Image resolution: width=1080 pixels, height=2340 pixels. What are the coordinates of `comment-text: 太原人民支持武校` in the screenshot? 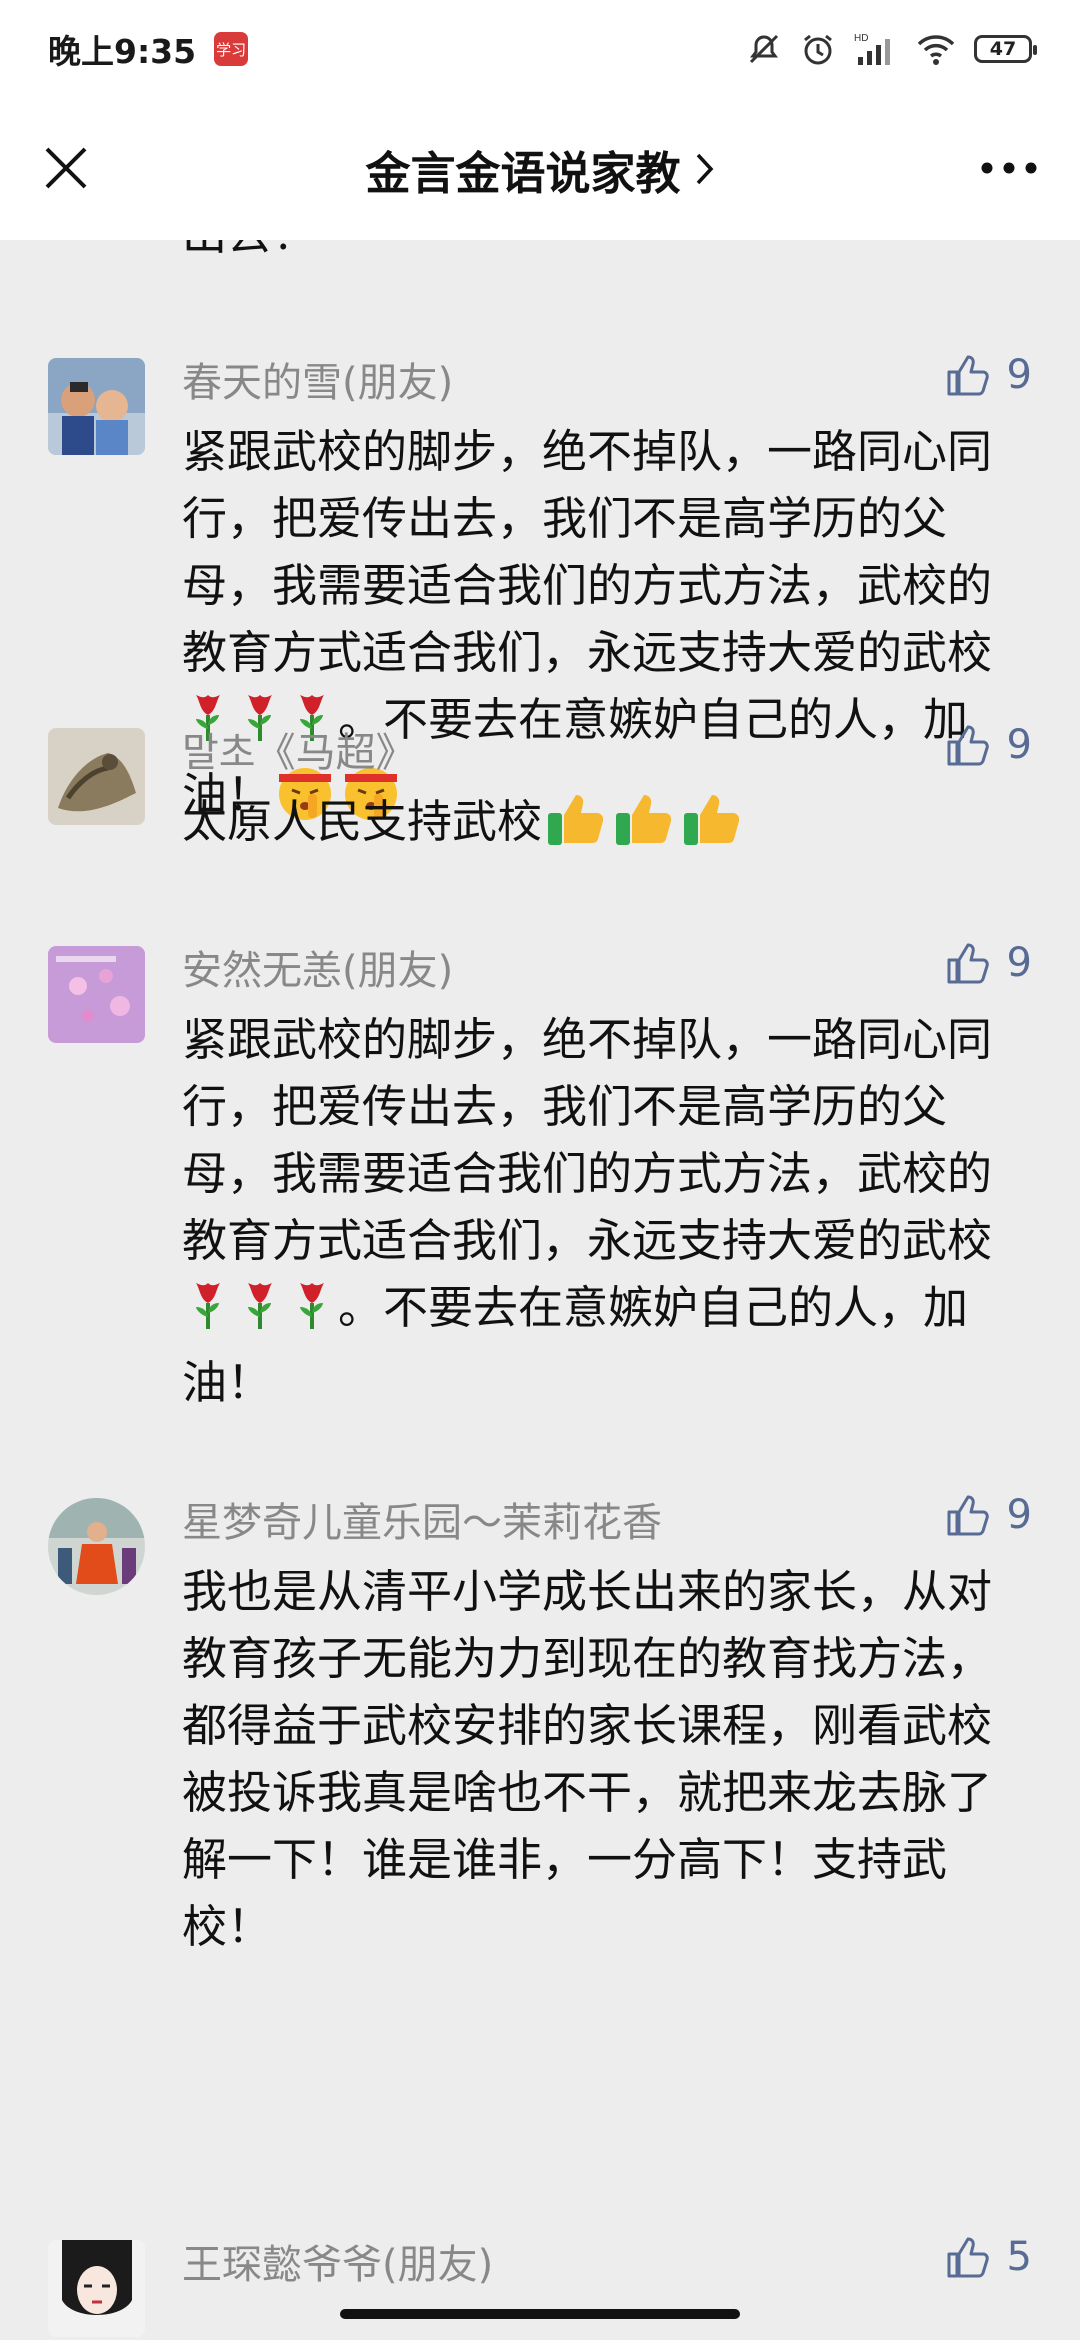 It's located at (607, 826).